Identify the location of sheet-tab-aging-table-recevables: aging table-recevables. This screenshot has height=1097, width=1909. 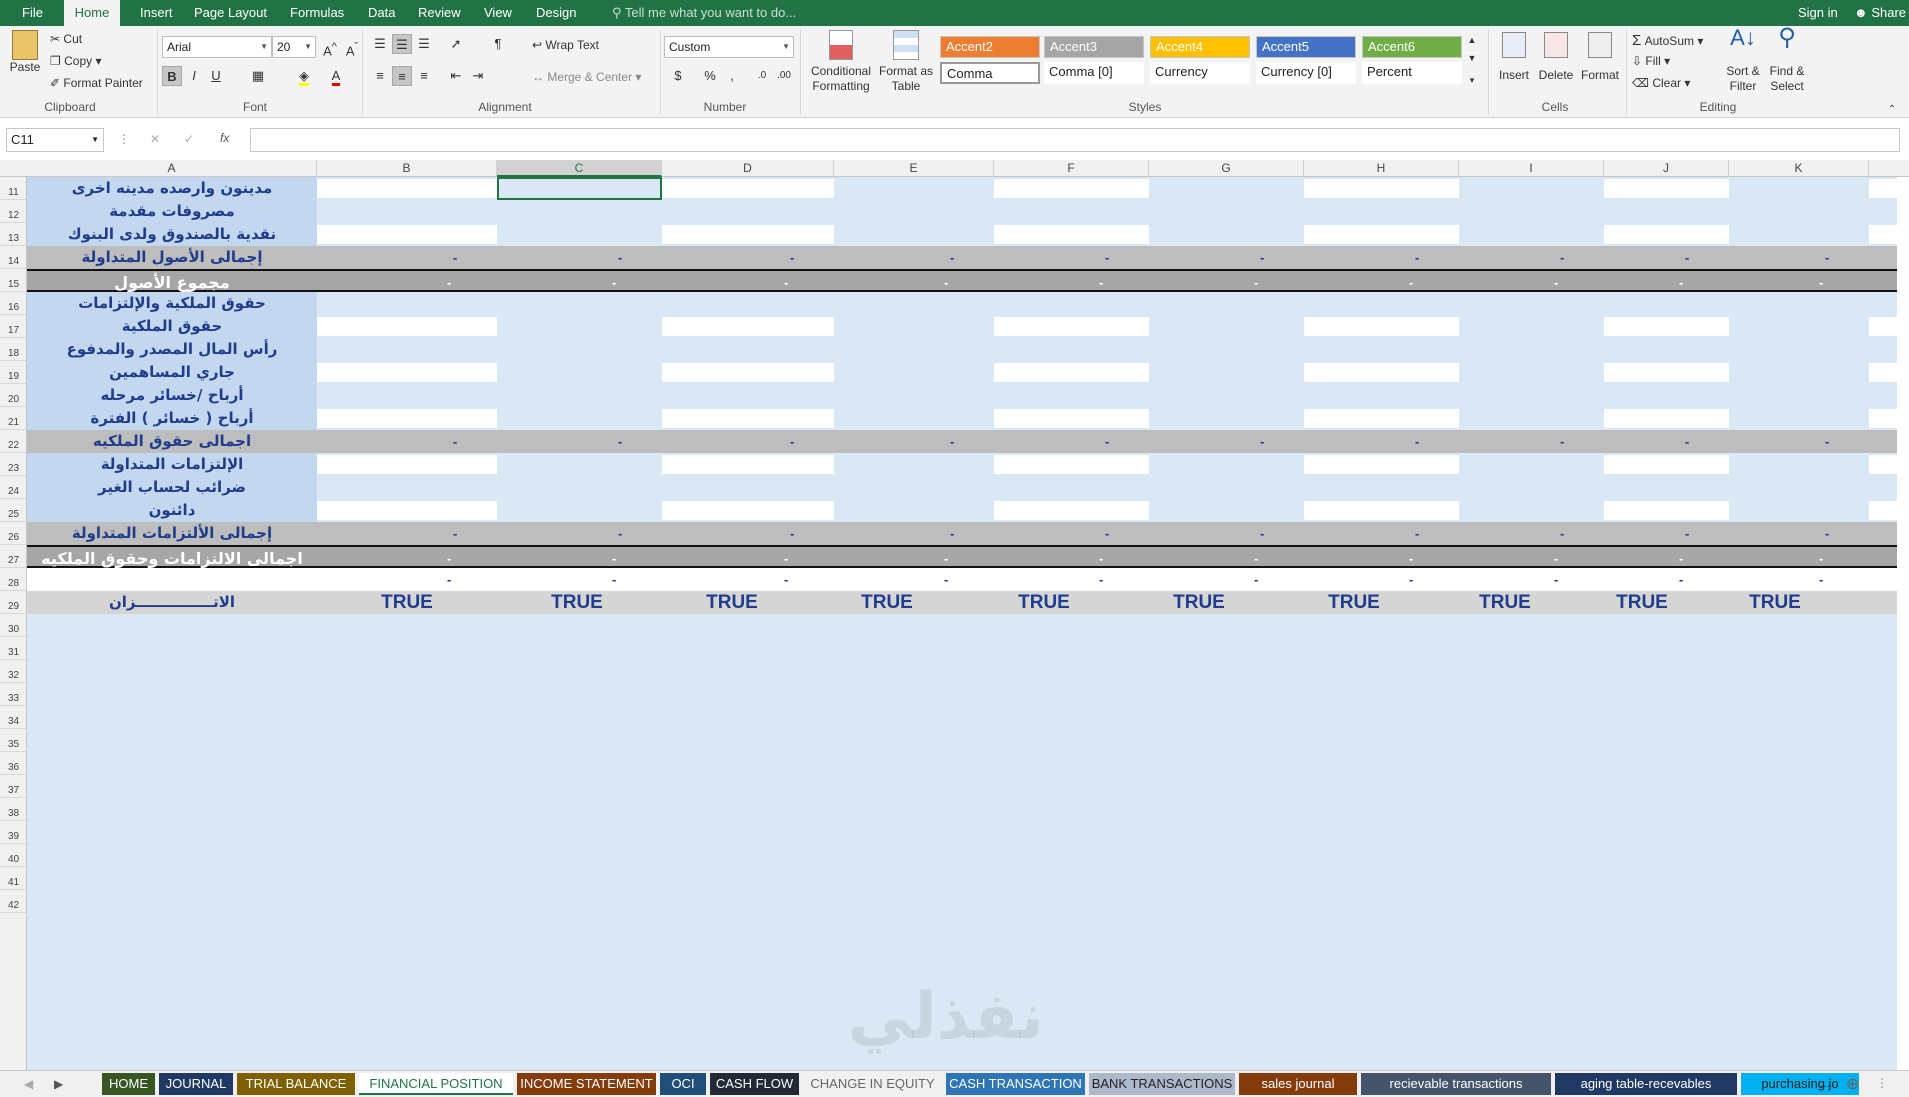
(1646, 1084).